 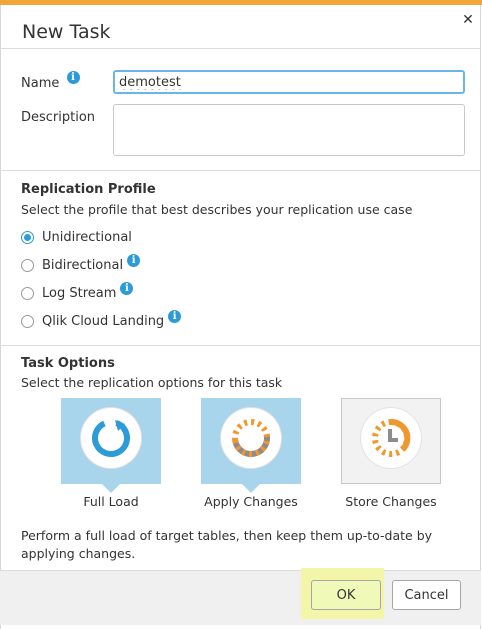 I want to click on apply-changes-icon, so click(x=251, y=438).